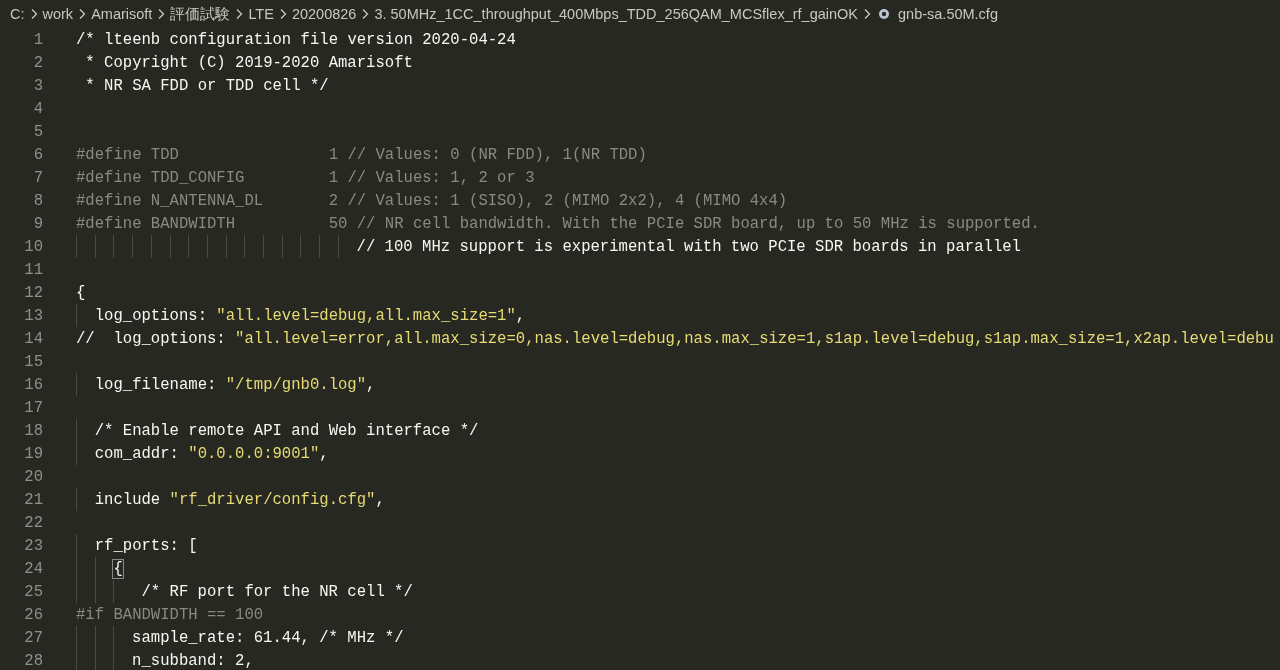 This screenshot has width=1280, height=670. What do you see at coordinates (33, 430) in the screenshot?
I see `line-number: 18` at bounding box center [33, 430].